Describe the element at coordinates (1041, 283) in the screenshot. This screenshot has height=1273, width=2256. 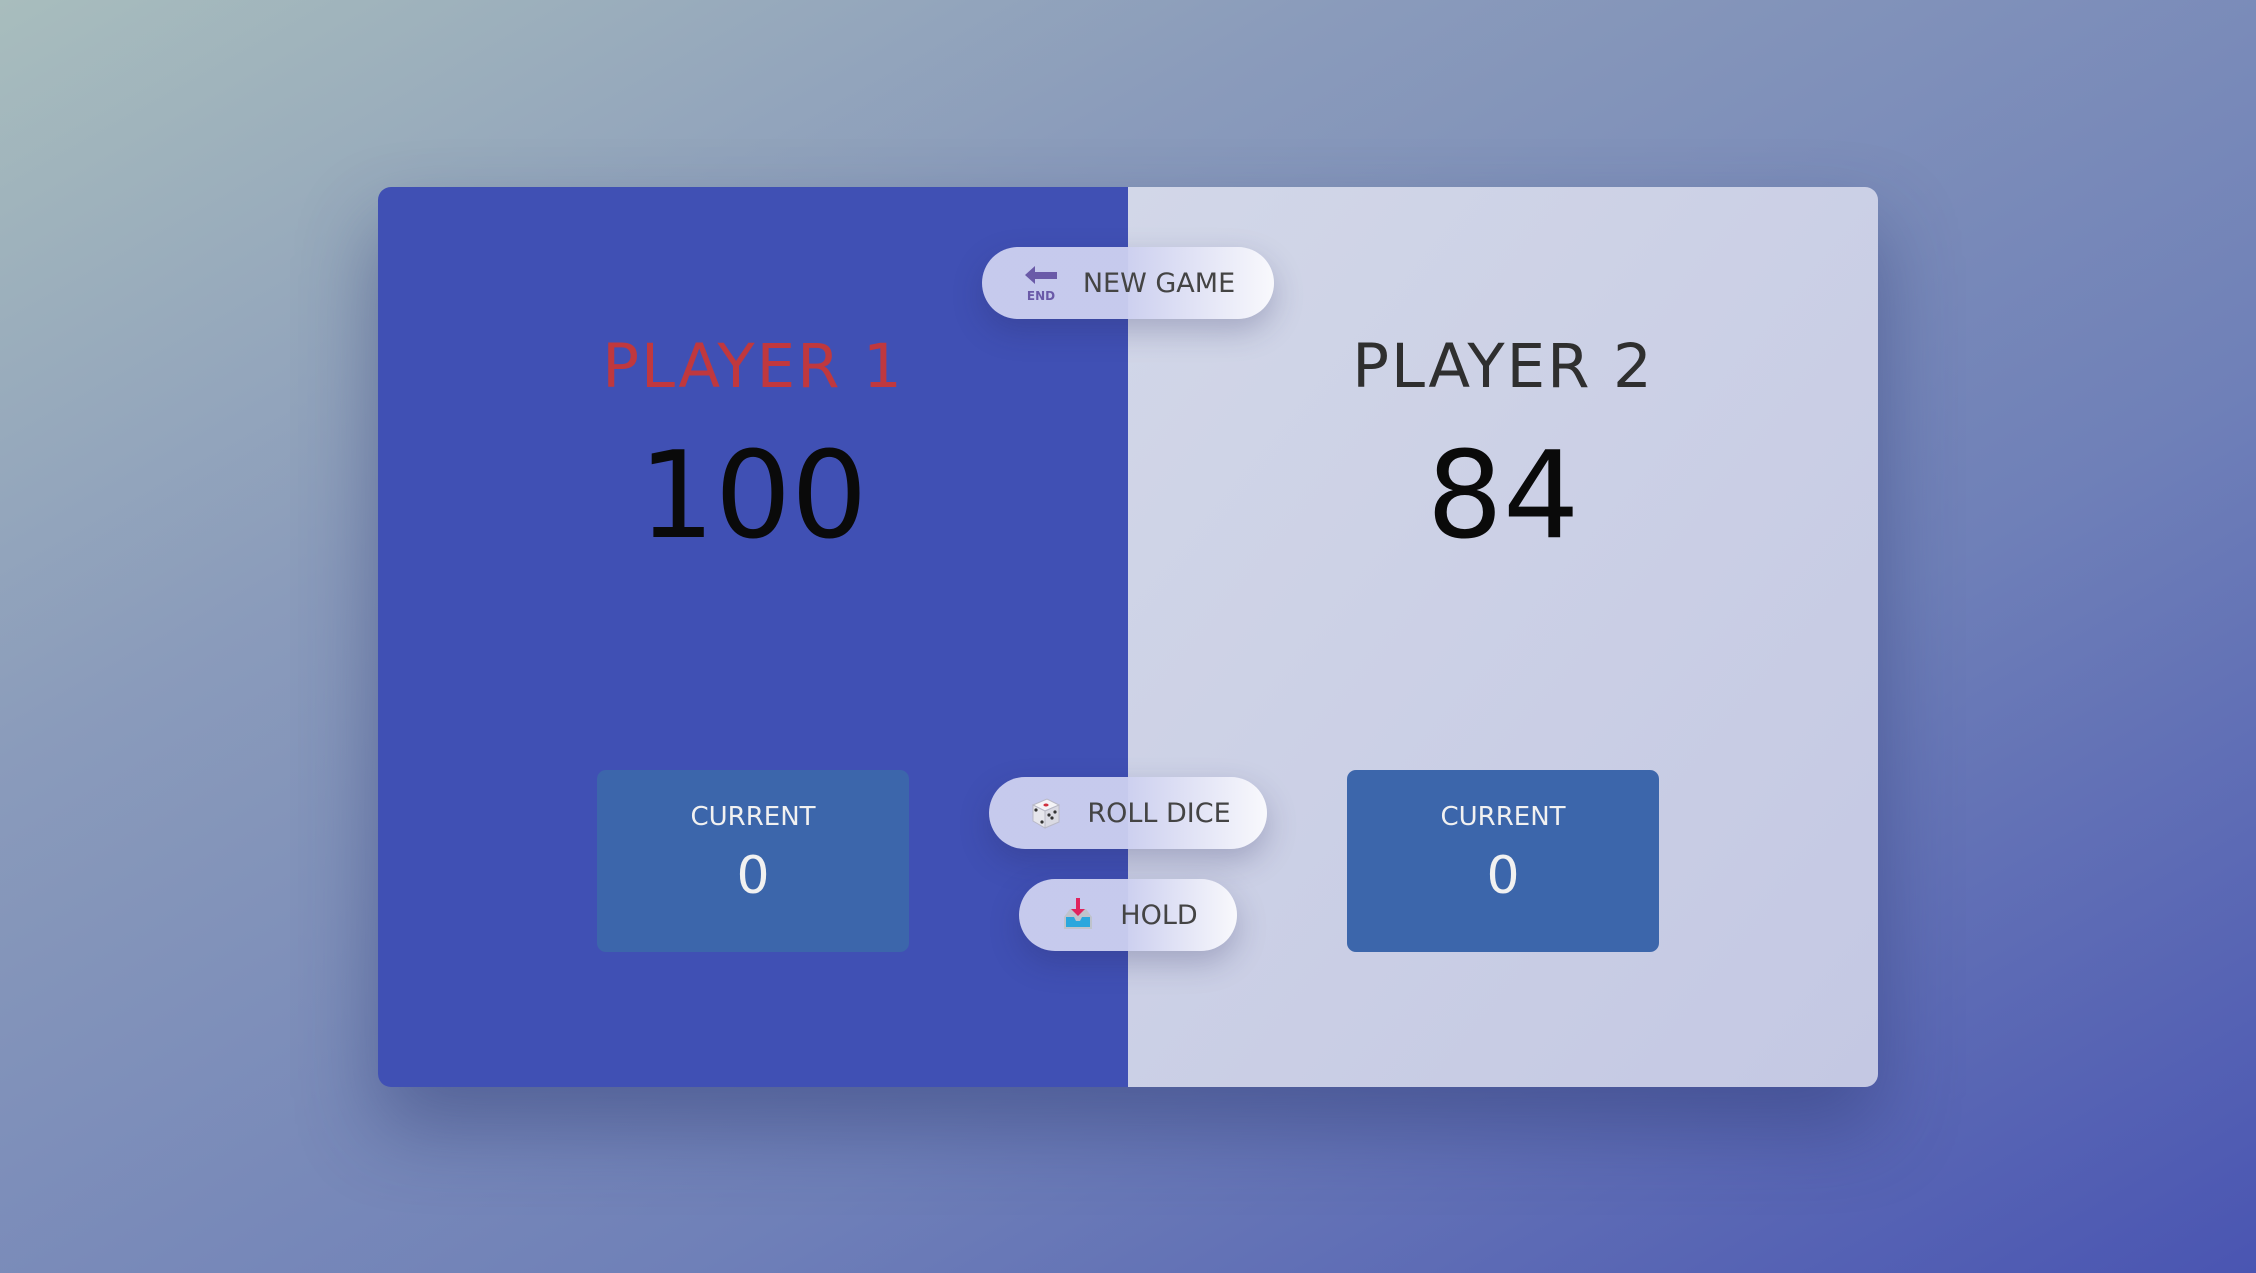
I see `end-arrow-icon: END` at that location.